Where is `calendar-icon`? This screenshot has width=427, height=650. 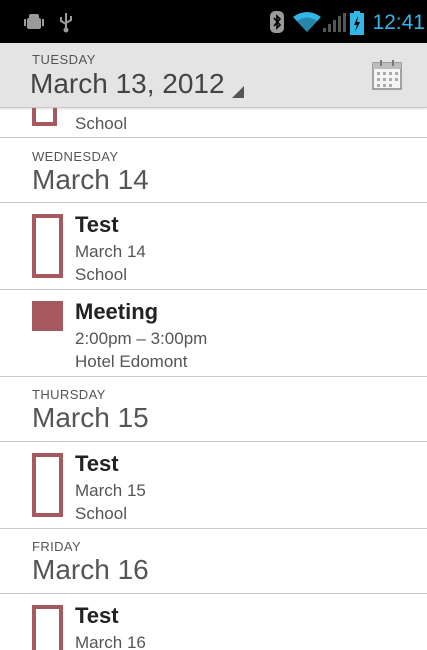 calendar-icon is located at coordinates (387, 77).